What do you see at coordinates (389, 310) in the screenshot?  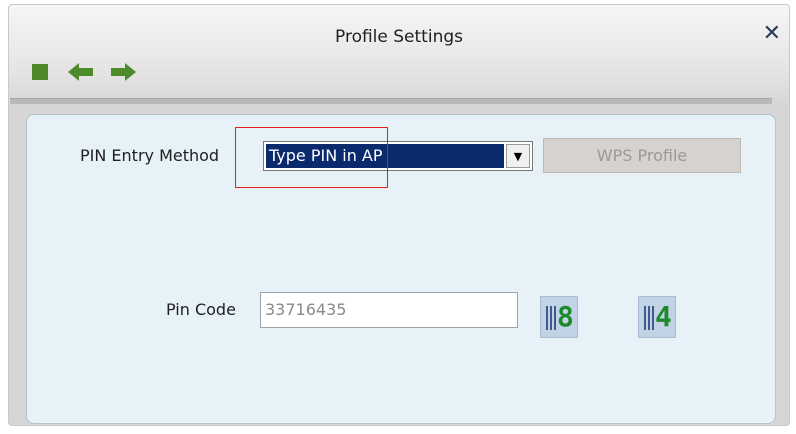 I see `pin-code-field: 33716435` at bounding box center [389, 310].